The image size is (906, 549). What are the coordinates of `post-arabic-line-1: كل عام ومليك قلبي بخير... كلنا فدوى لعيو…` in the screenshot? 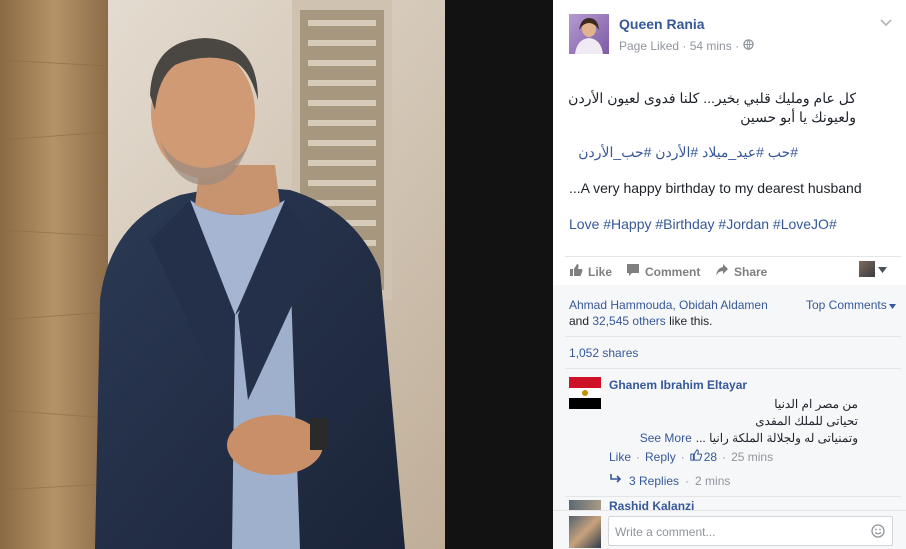 It's located at (712, 98).